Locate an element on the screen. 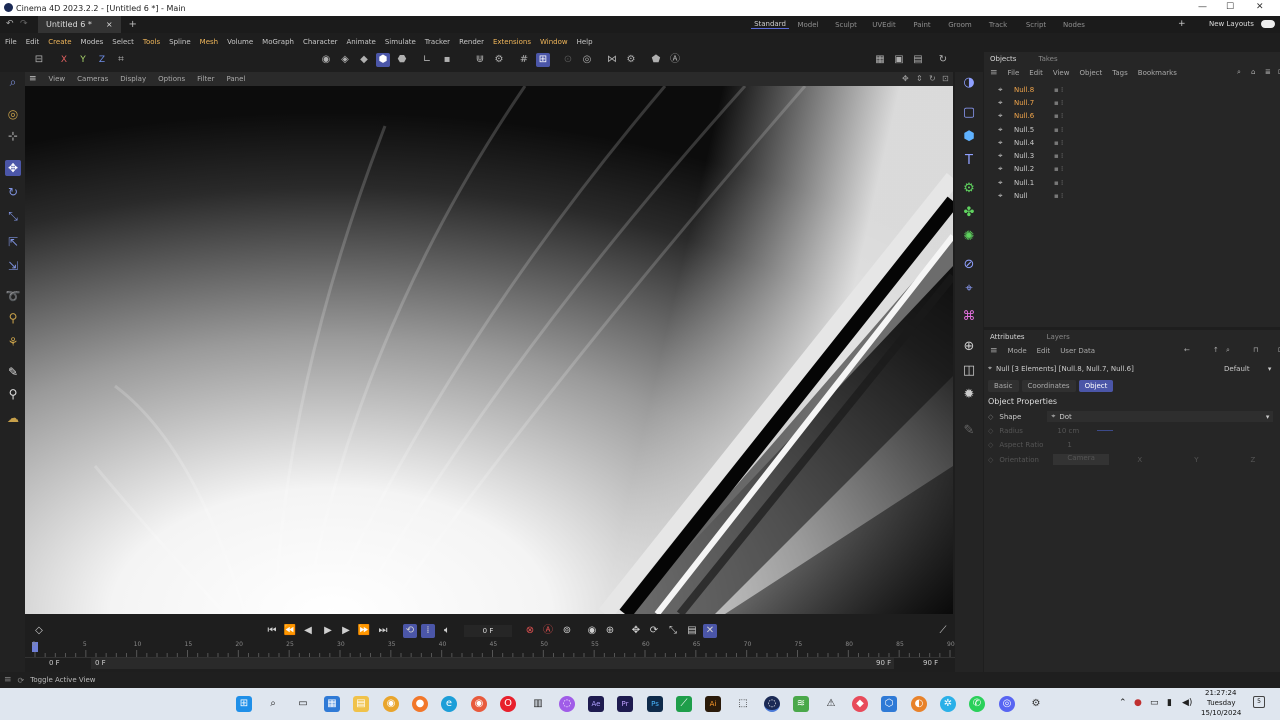 This screenshot has width=1280, height=720. zoom-view-icon: ⇕ is located at coordinates (919, 78).